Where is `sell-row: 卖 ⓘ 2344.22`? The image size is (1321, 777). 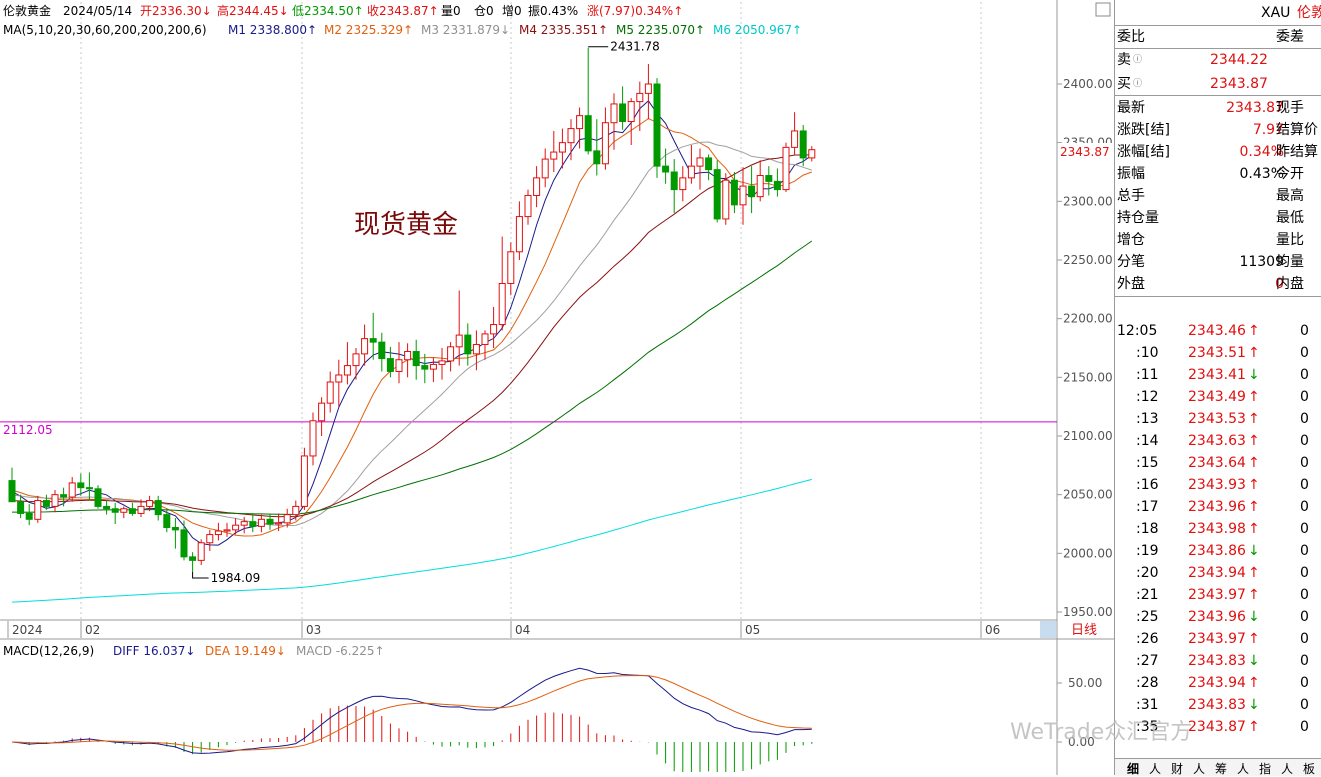
sell-row: 卖 ⓘ 2344.22 is located at coordinates (1218, 60).